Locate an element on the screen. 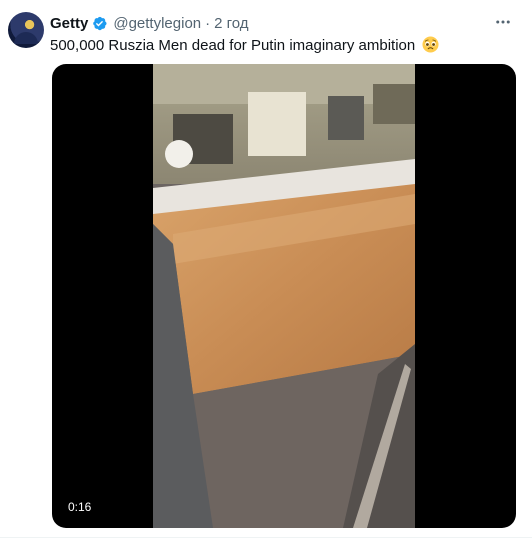 The height and width of the screenshot is (538, 532). tweet-header: Getty @gettylegion · 2 год is located at coordinates (149, 23).